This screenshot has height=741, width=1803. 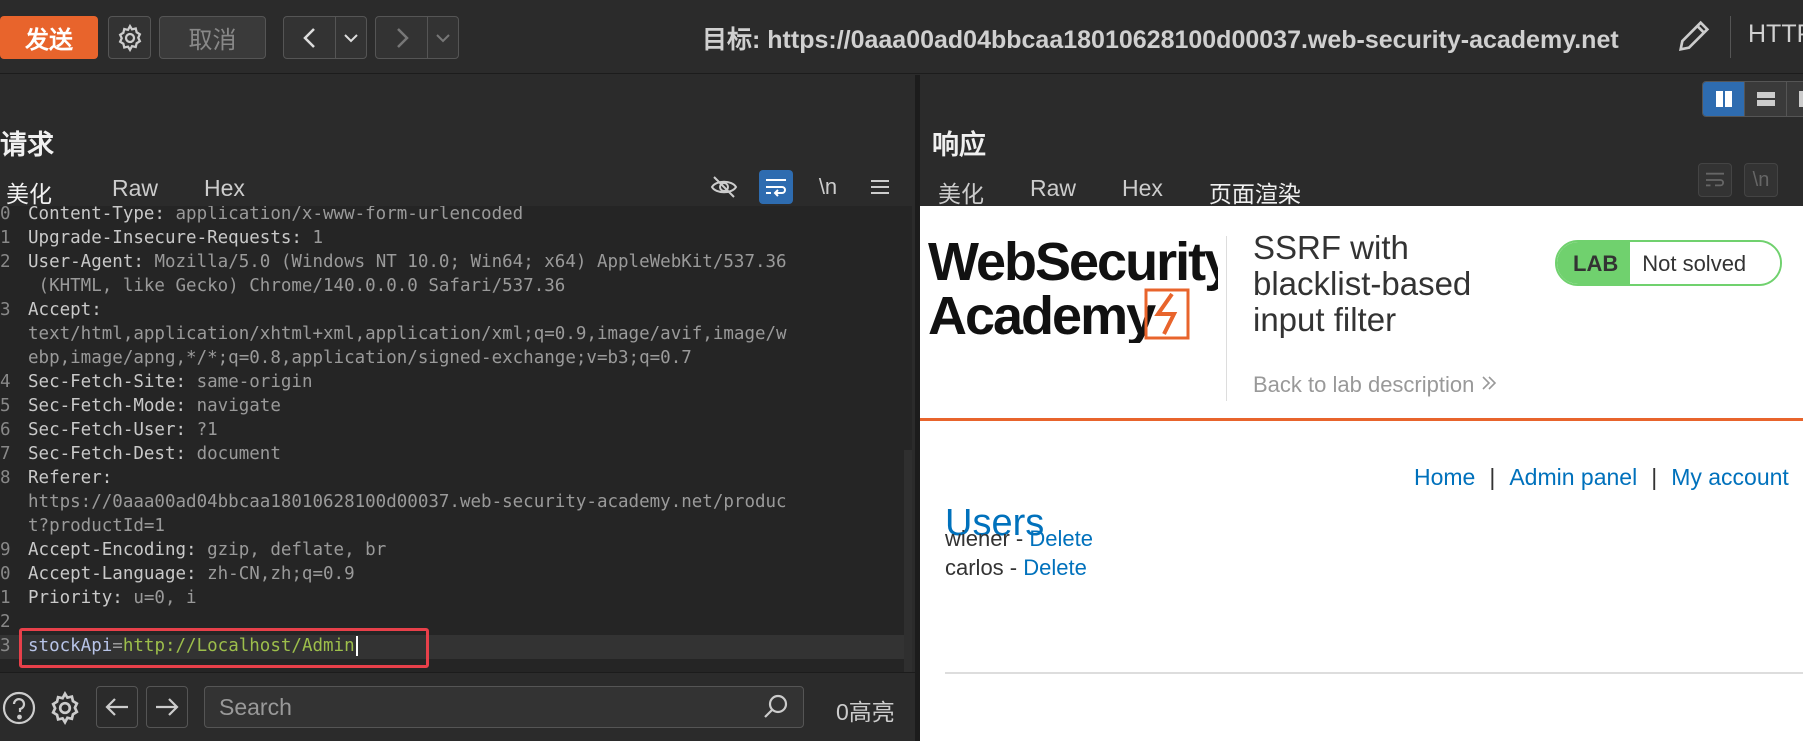 What do you see at coordinates (977, 538) in the screenshot?
I see `username: wiener` at bounding box center [977, 538].